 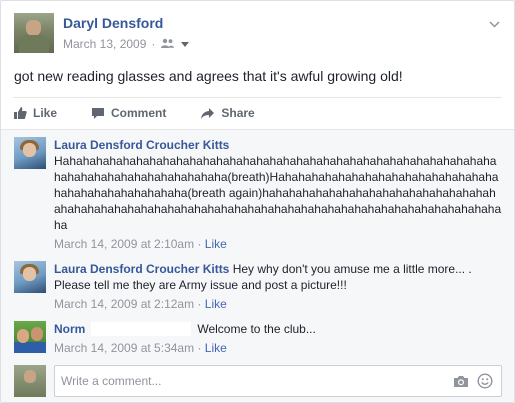 What do you see at coordinates (461, 381) in the screenshot?
I see `camera-icon` at bounding box center [461, 381].